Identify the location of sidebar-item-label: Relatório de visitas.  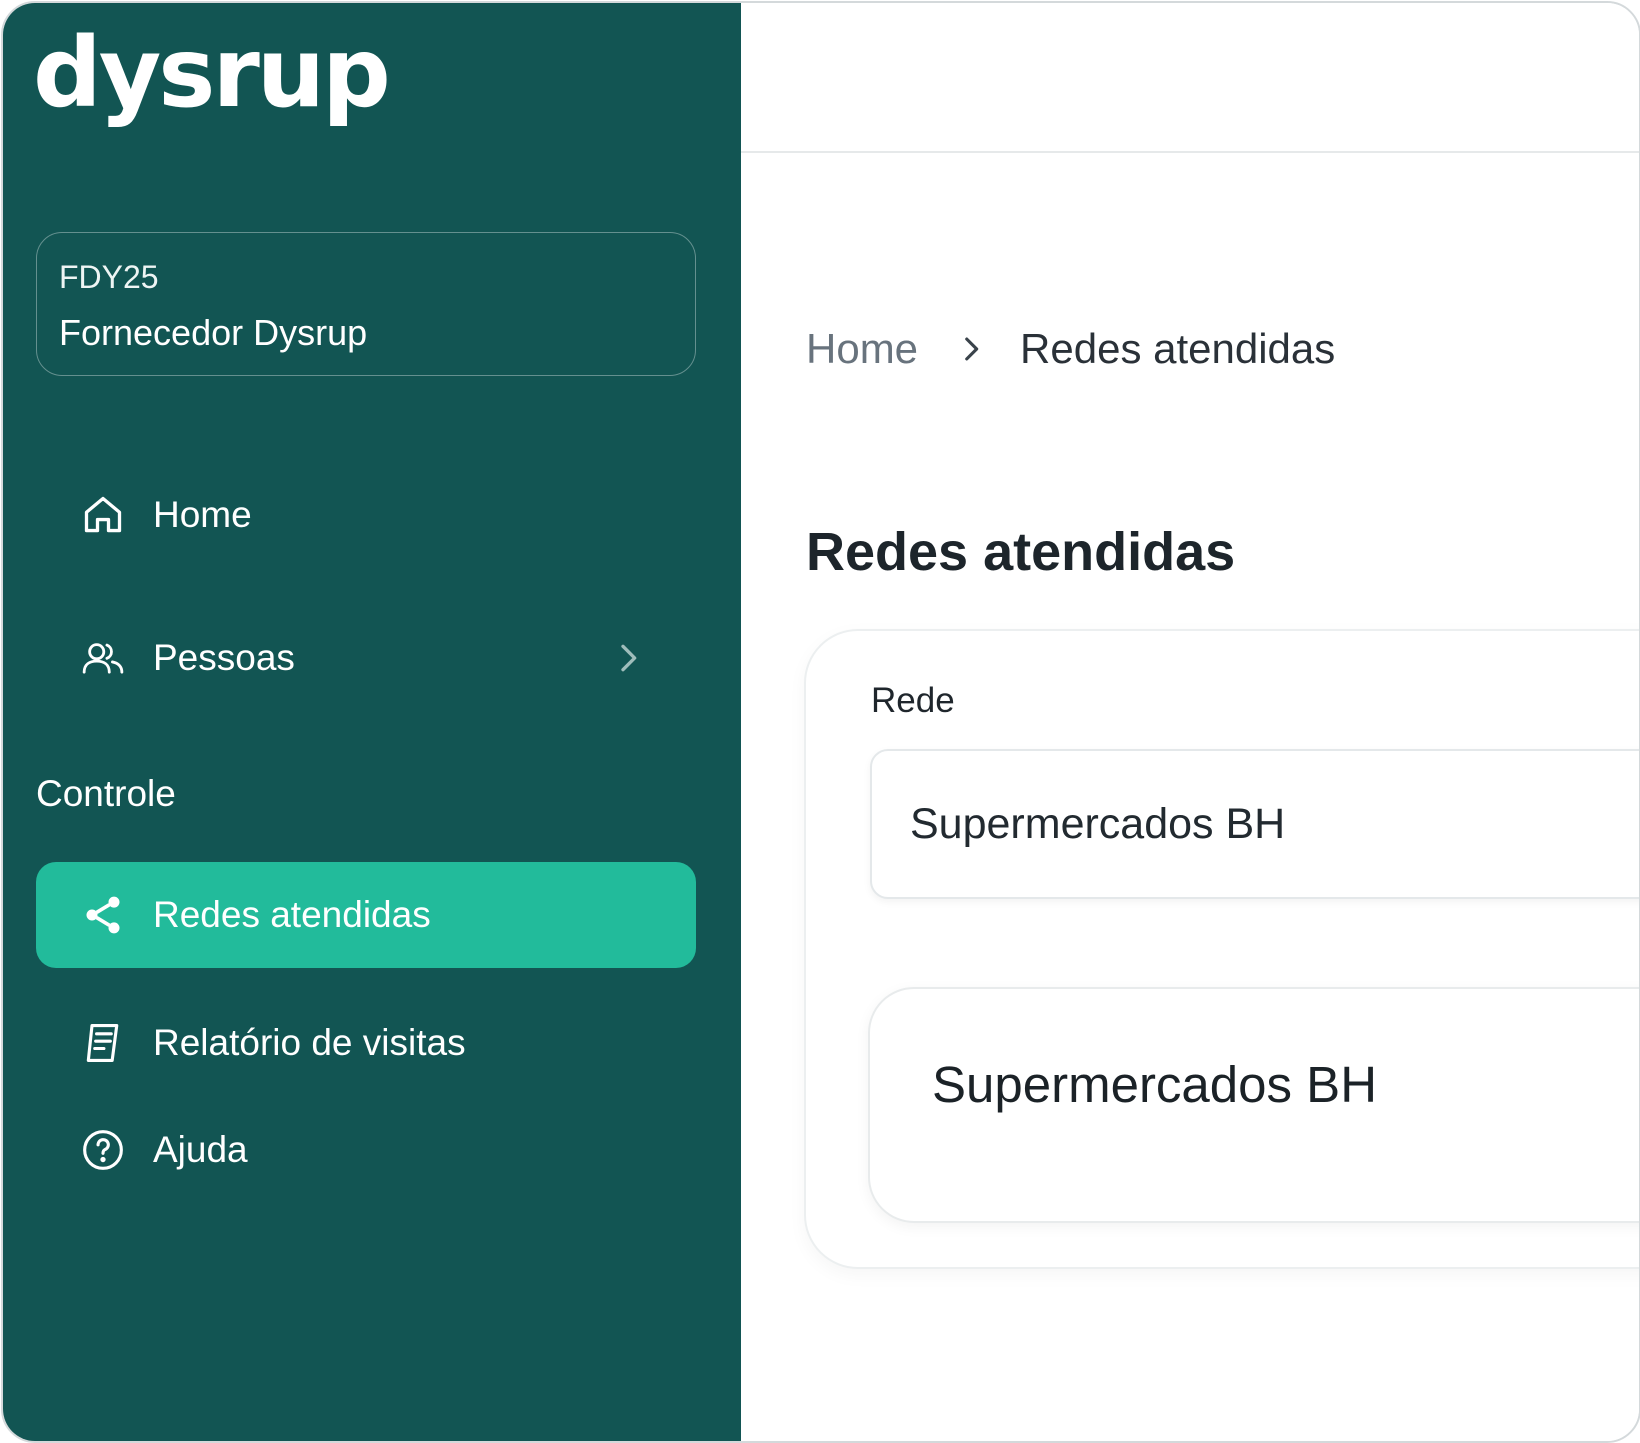
(309, 1042).